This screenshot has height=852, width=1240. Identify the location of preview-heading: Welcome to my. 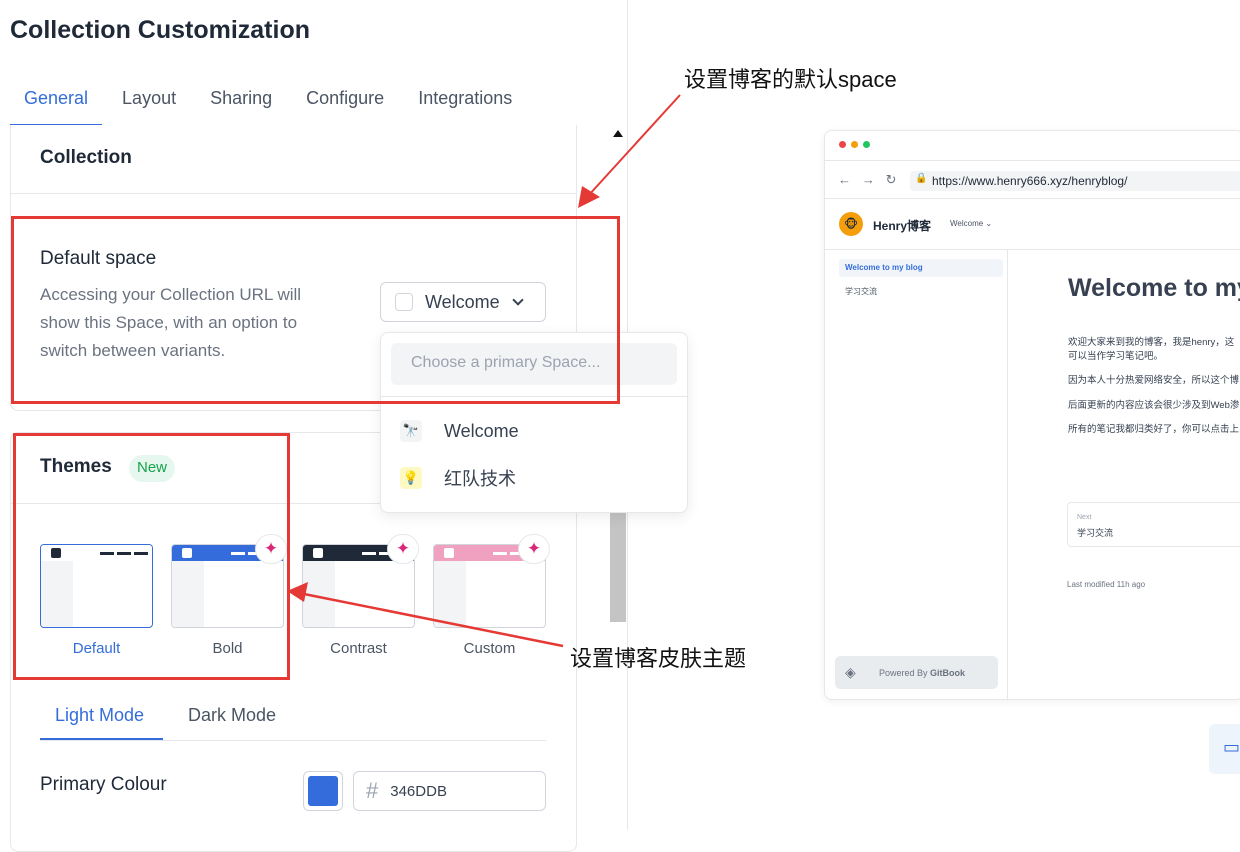
(1154, 288).